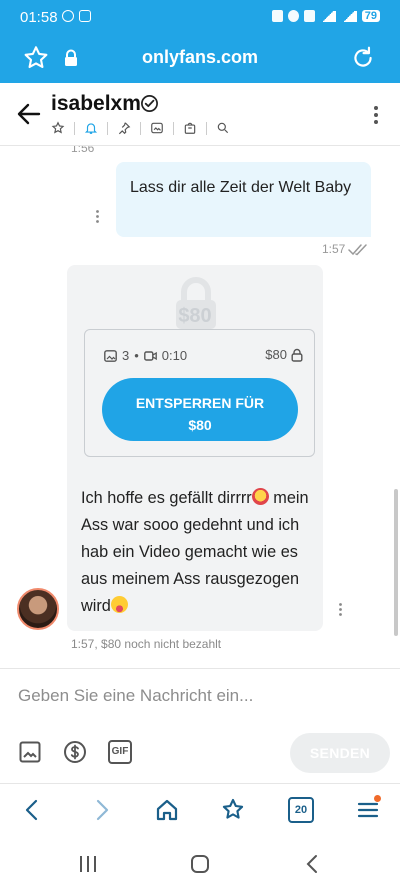 This screenshot has width=400, height=889. I want to click on image-upload-icon, so click(30, 752).